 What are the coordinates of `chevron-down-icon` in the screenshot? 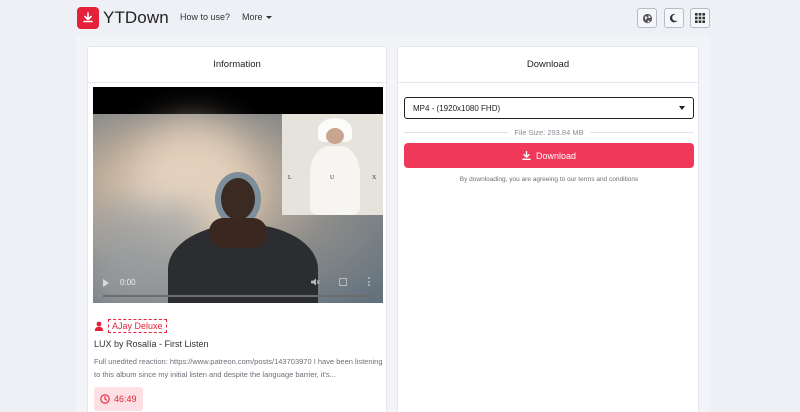 It's located at (682, 108).